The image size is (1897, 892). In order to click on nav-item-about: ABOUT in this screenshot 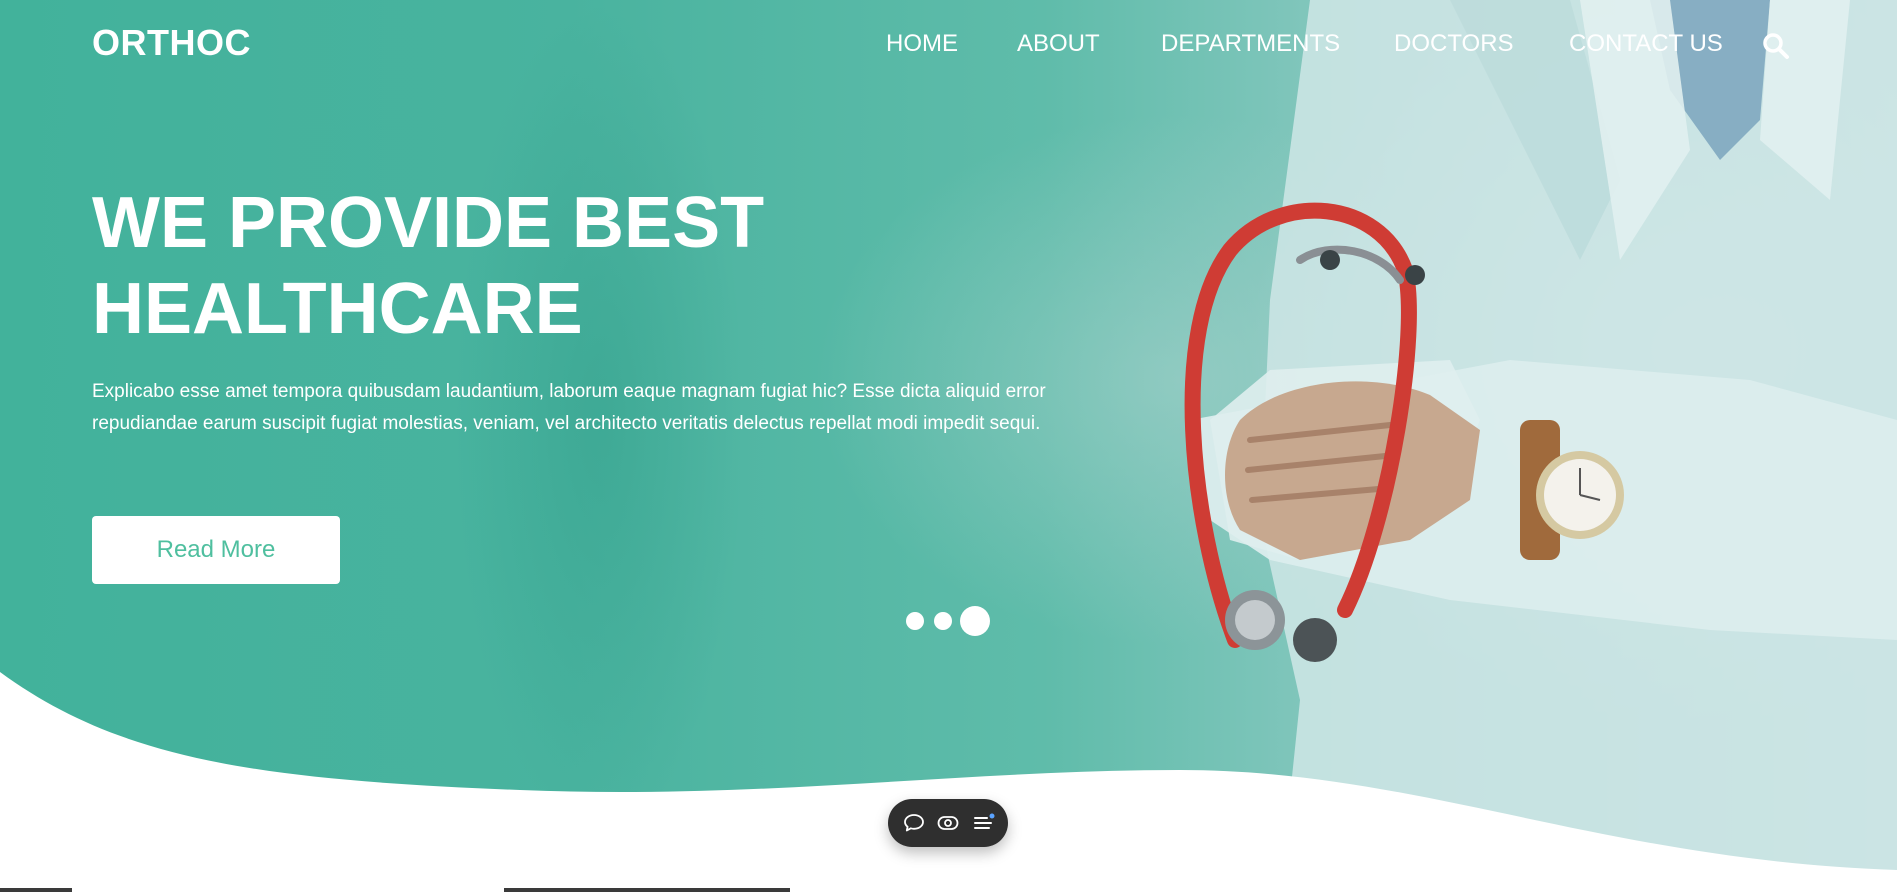, I will do `click(1058, 44)`.